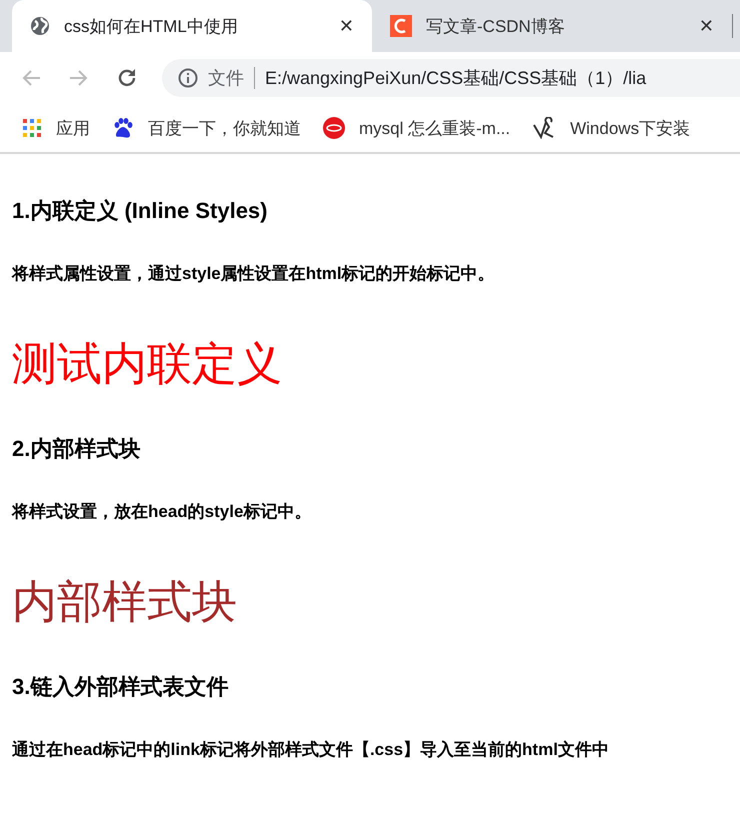 The height and width of the screenshot is (820, 740). Describe the element at coordinates (188, 78) in the screenshot. I see `info-icon` at that location.